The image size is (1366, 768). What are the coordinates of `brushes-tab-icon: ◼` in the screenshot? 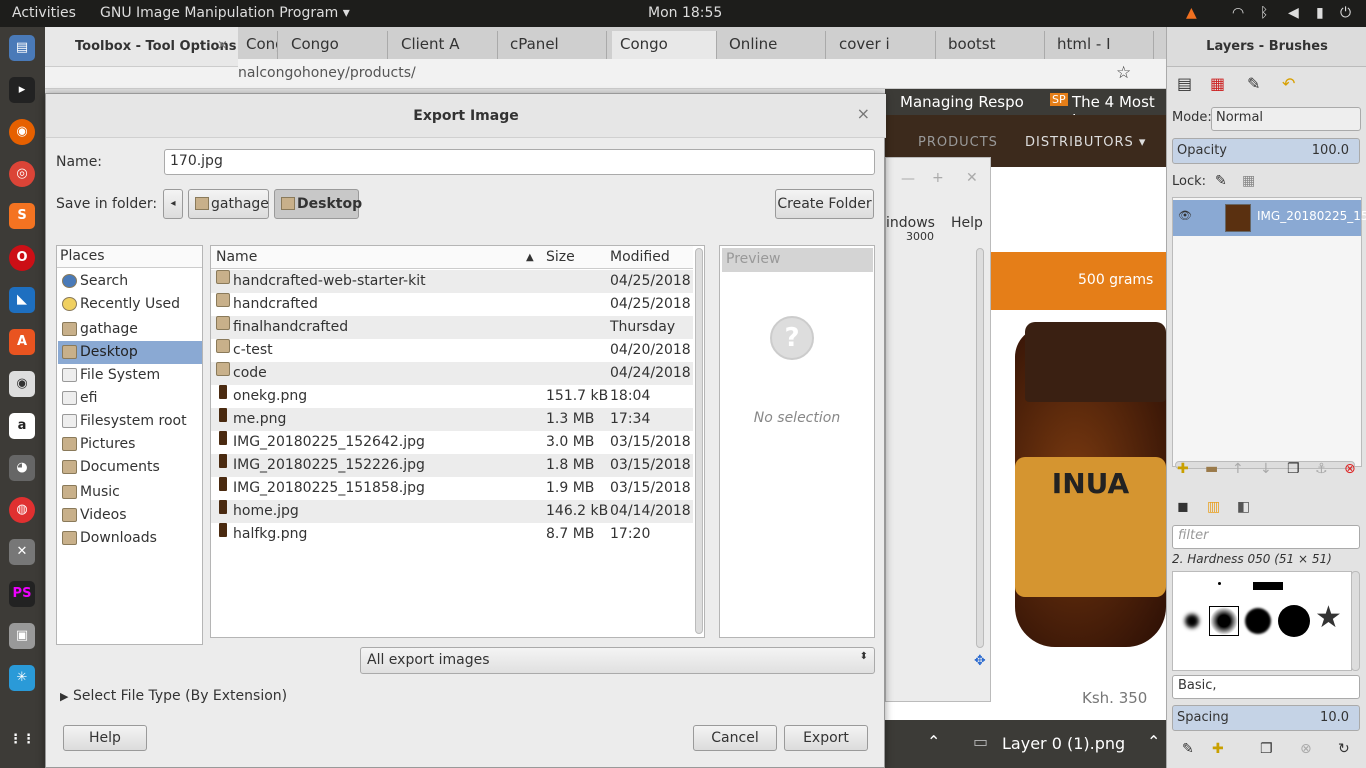 It's located at (1183, 507).